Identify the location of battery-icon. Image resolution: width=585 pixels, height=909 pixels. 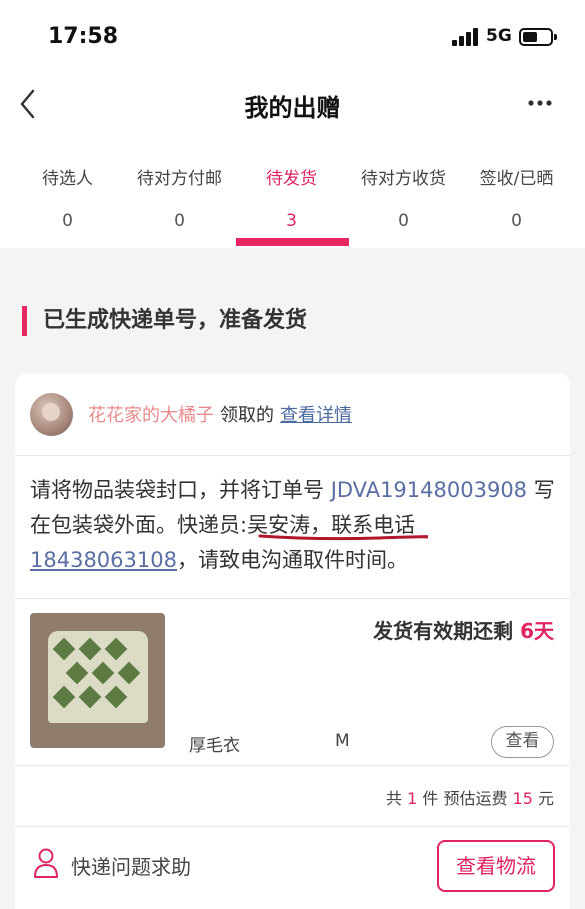
(538, 37).